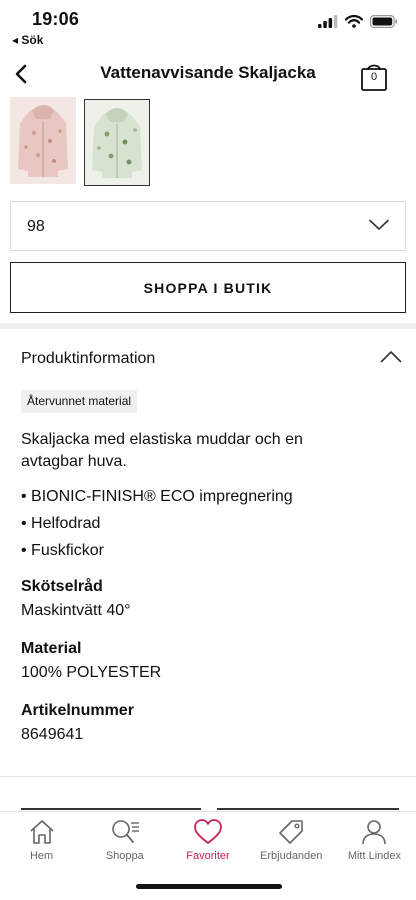 This screenshot has width=416, height=900. I want to click on article-number-value: 8649641, so click(52, 734).